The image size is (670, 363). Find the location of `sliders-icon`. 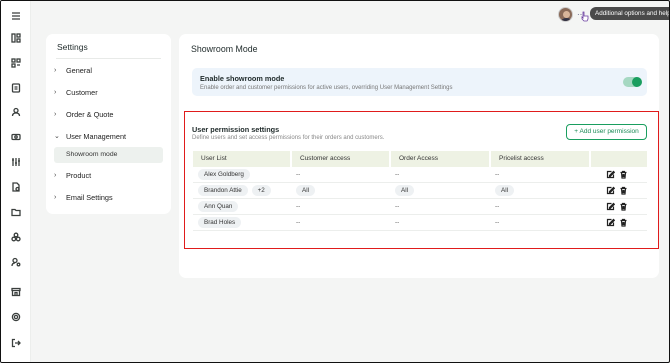

sliders-icon is located at coordinates (16, 162).